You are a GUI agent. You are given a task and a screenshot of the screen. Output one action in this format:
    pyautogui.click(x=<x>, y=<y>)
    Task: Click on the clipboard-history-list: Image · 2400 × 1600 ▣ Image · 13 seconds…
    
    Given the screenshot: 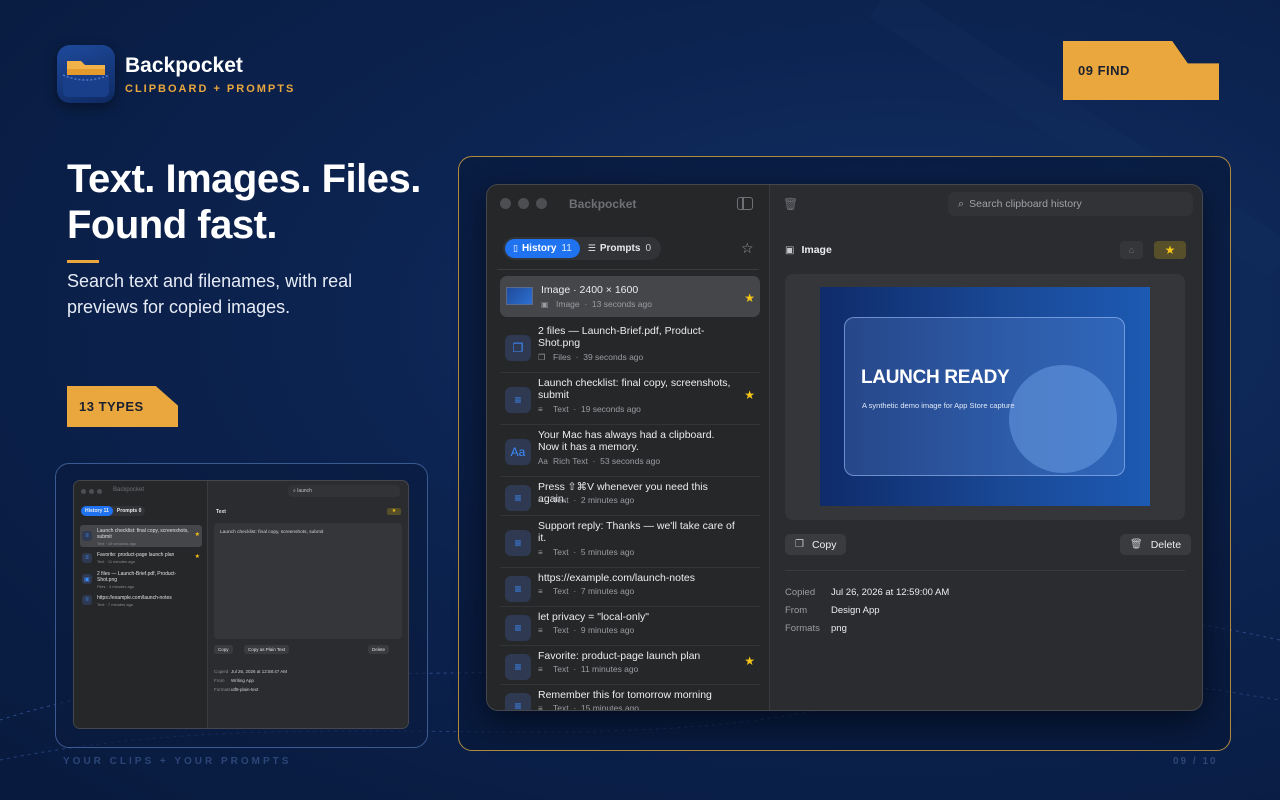 What is the action you would take?
    pyautogui.click(x=630, y=493)
    